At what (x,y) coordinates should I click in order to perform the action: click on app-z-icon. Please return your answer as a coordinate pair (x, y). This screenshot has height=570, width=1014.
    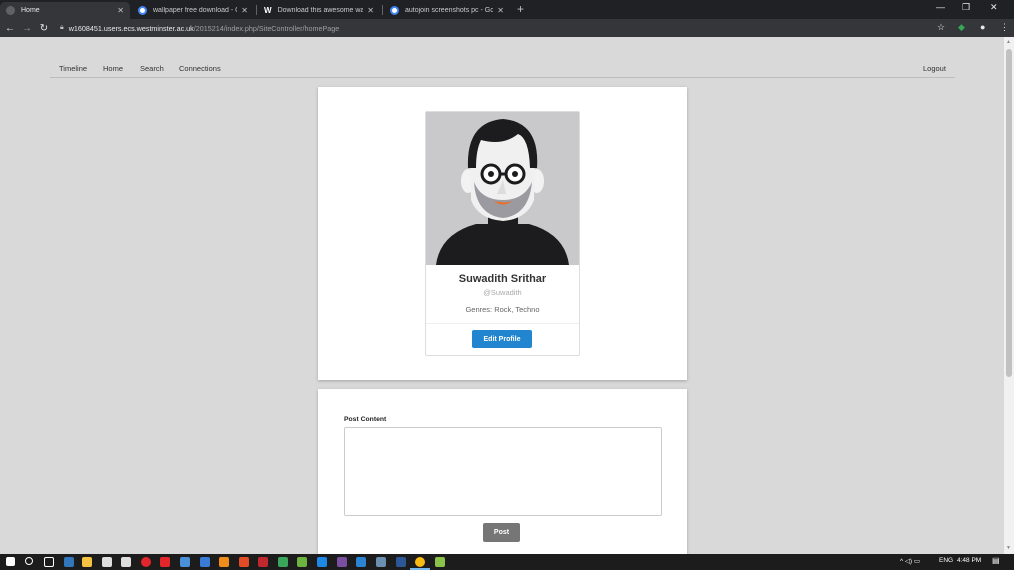
    Looking at the image, I should click on (165, 562).